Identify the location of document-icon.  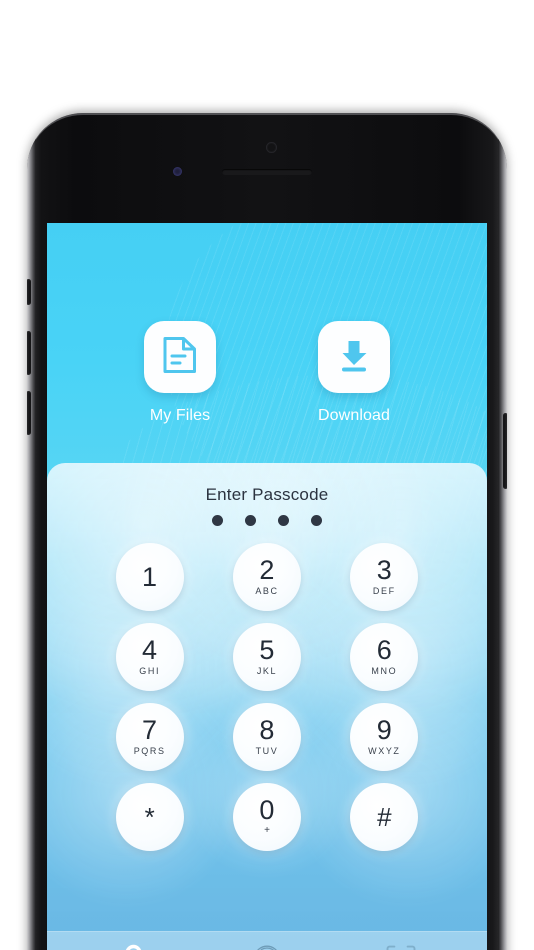
(180, 357).